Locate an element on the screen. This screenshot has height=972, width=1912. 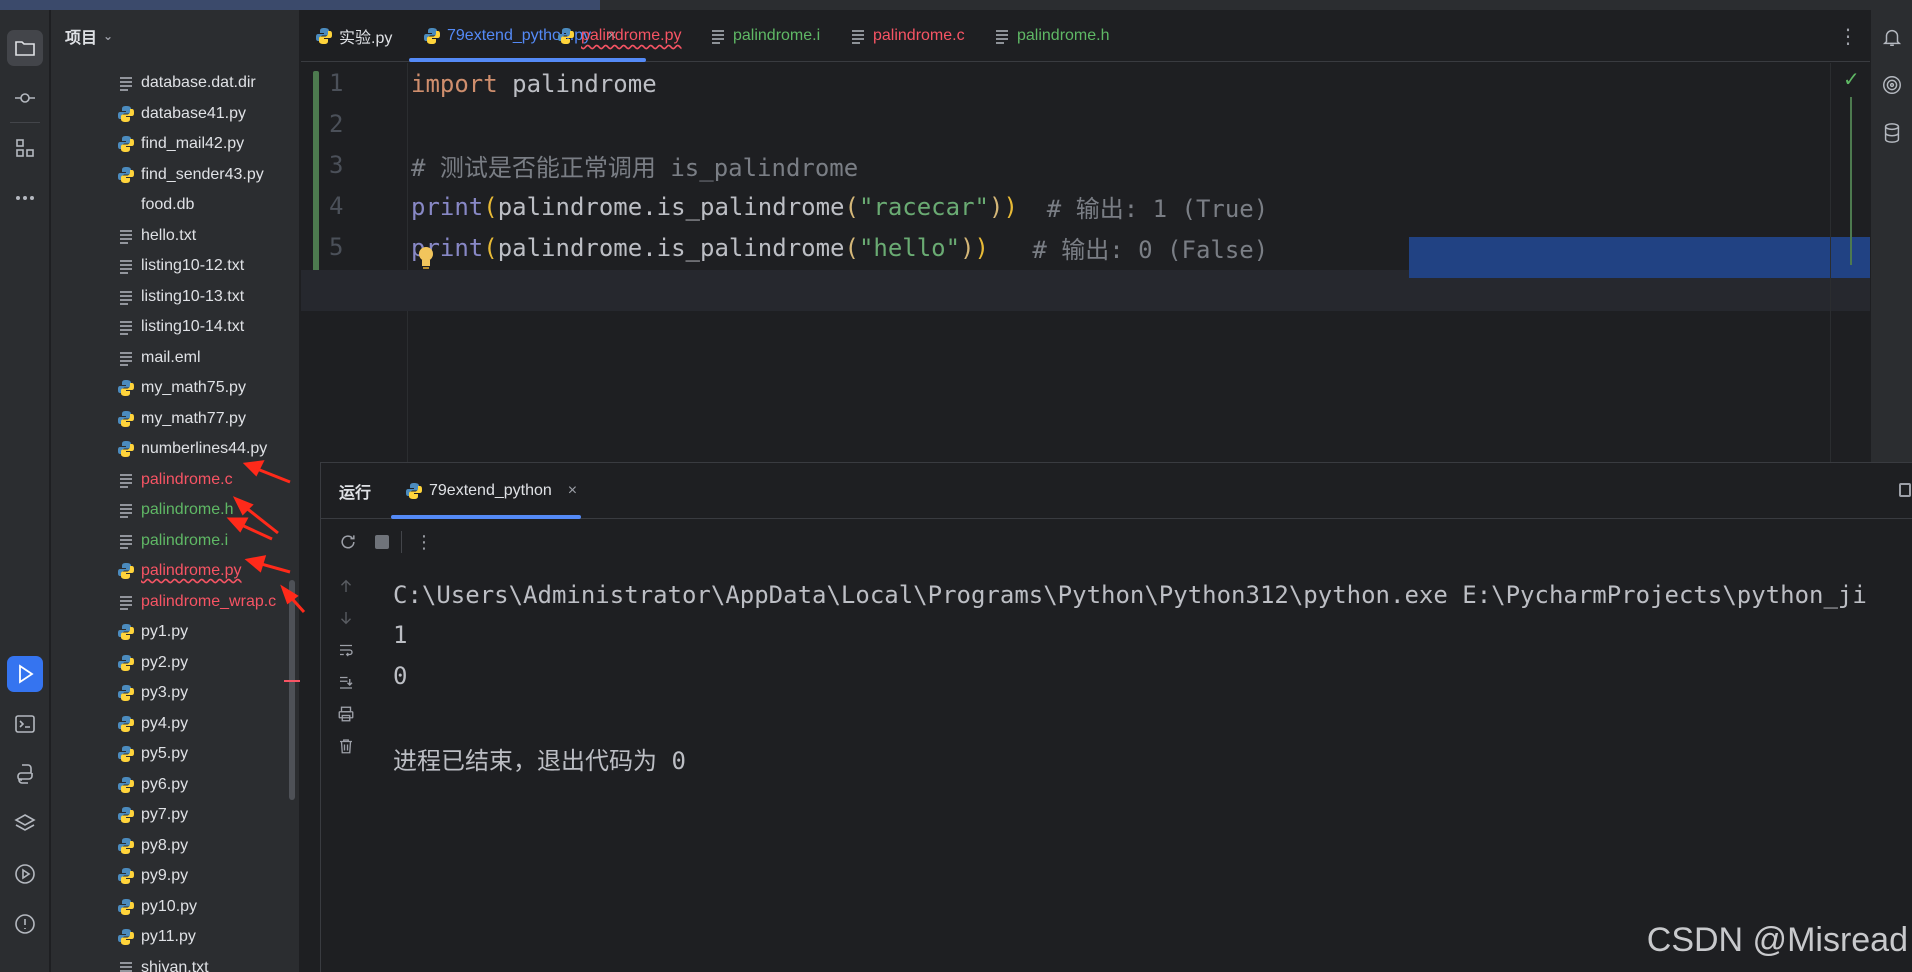
title-strip is located at coordinates (956, 5).